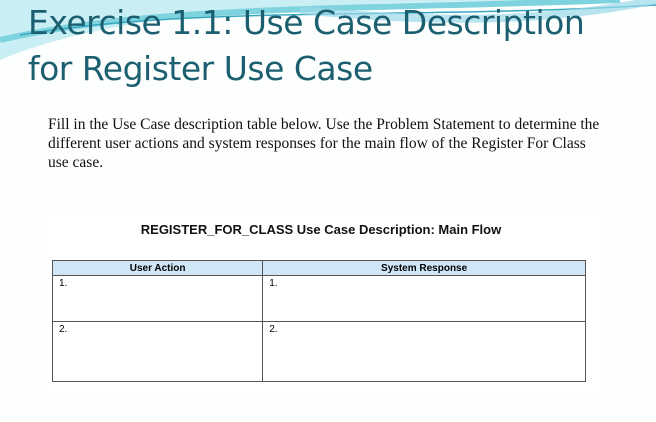 The width and height of the screenshot is (656, 422). I want to click on title-line-2: for Register Use Case, so click(200, 68).